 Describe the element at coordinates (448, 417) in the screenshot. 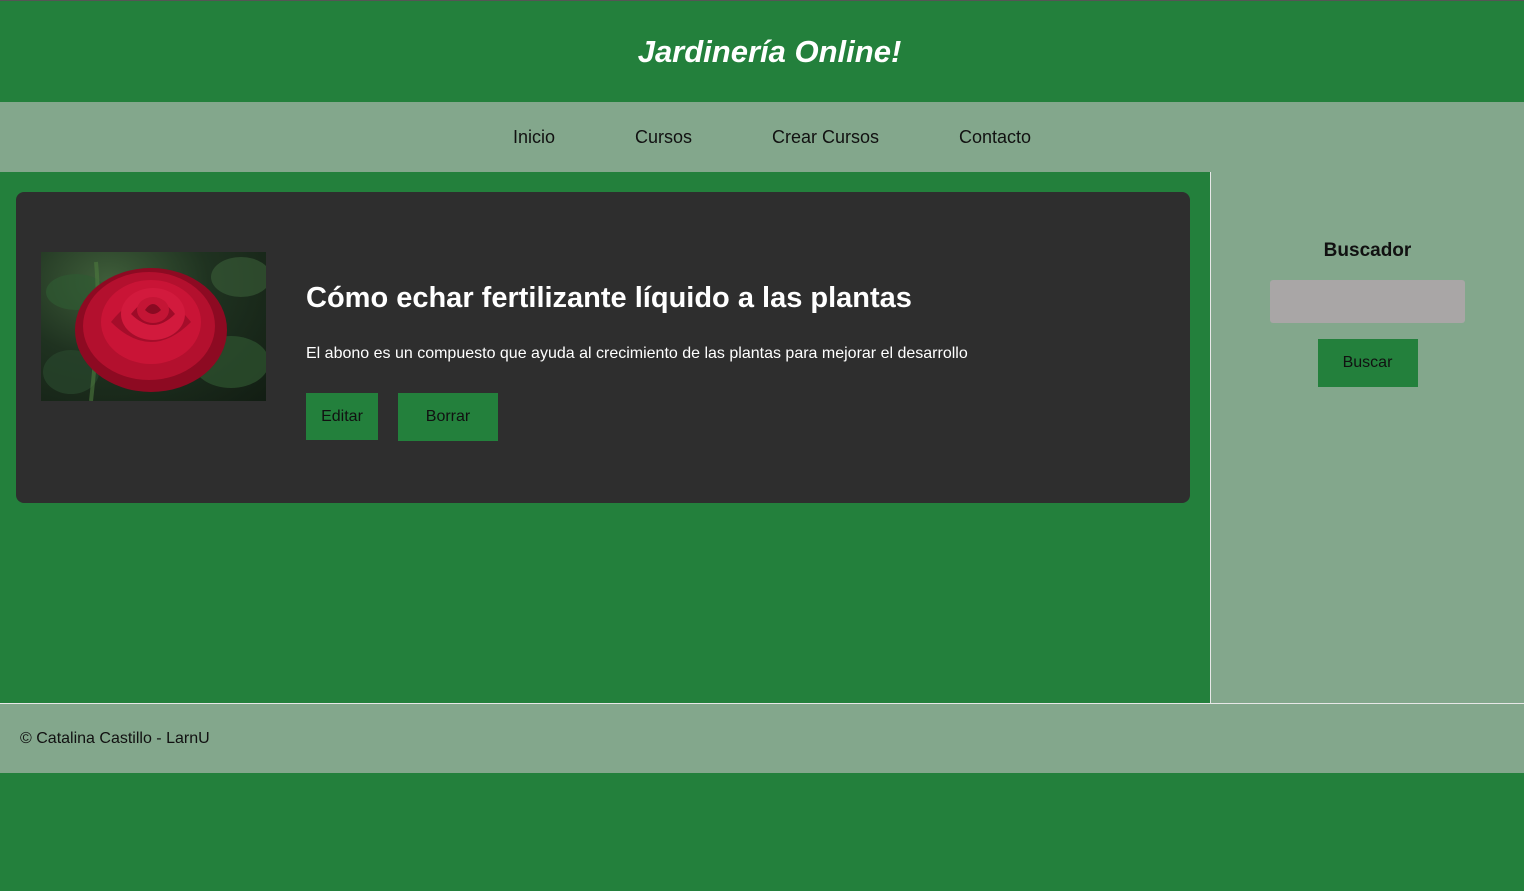

I see `delete-button: Borrar` at that location.